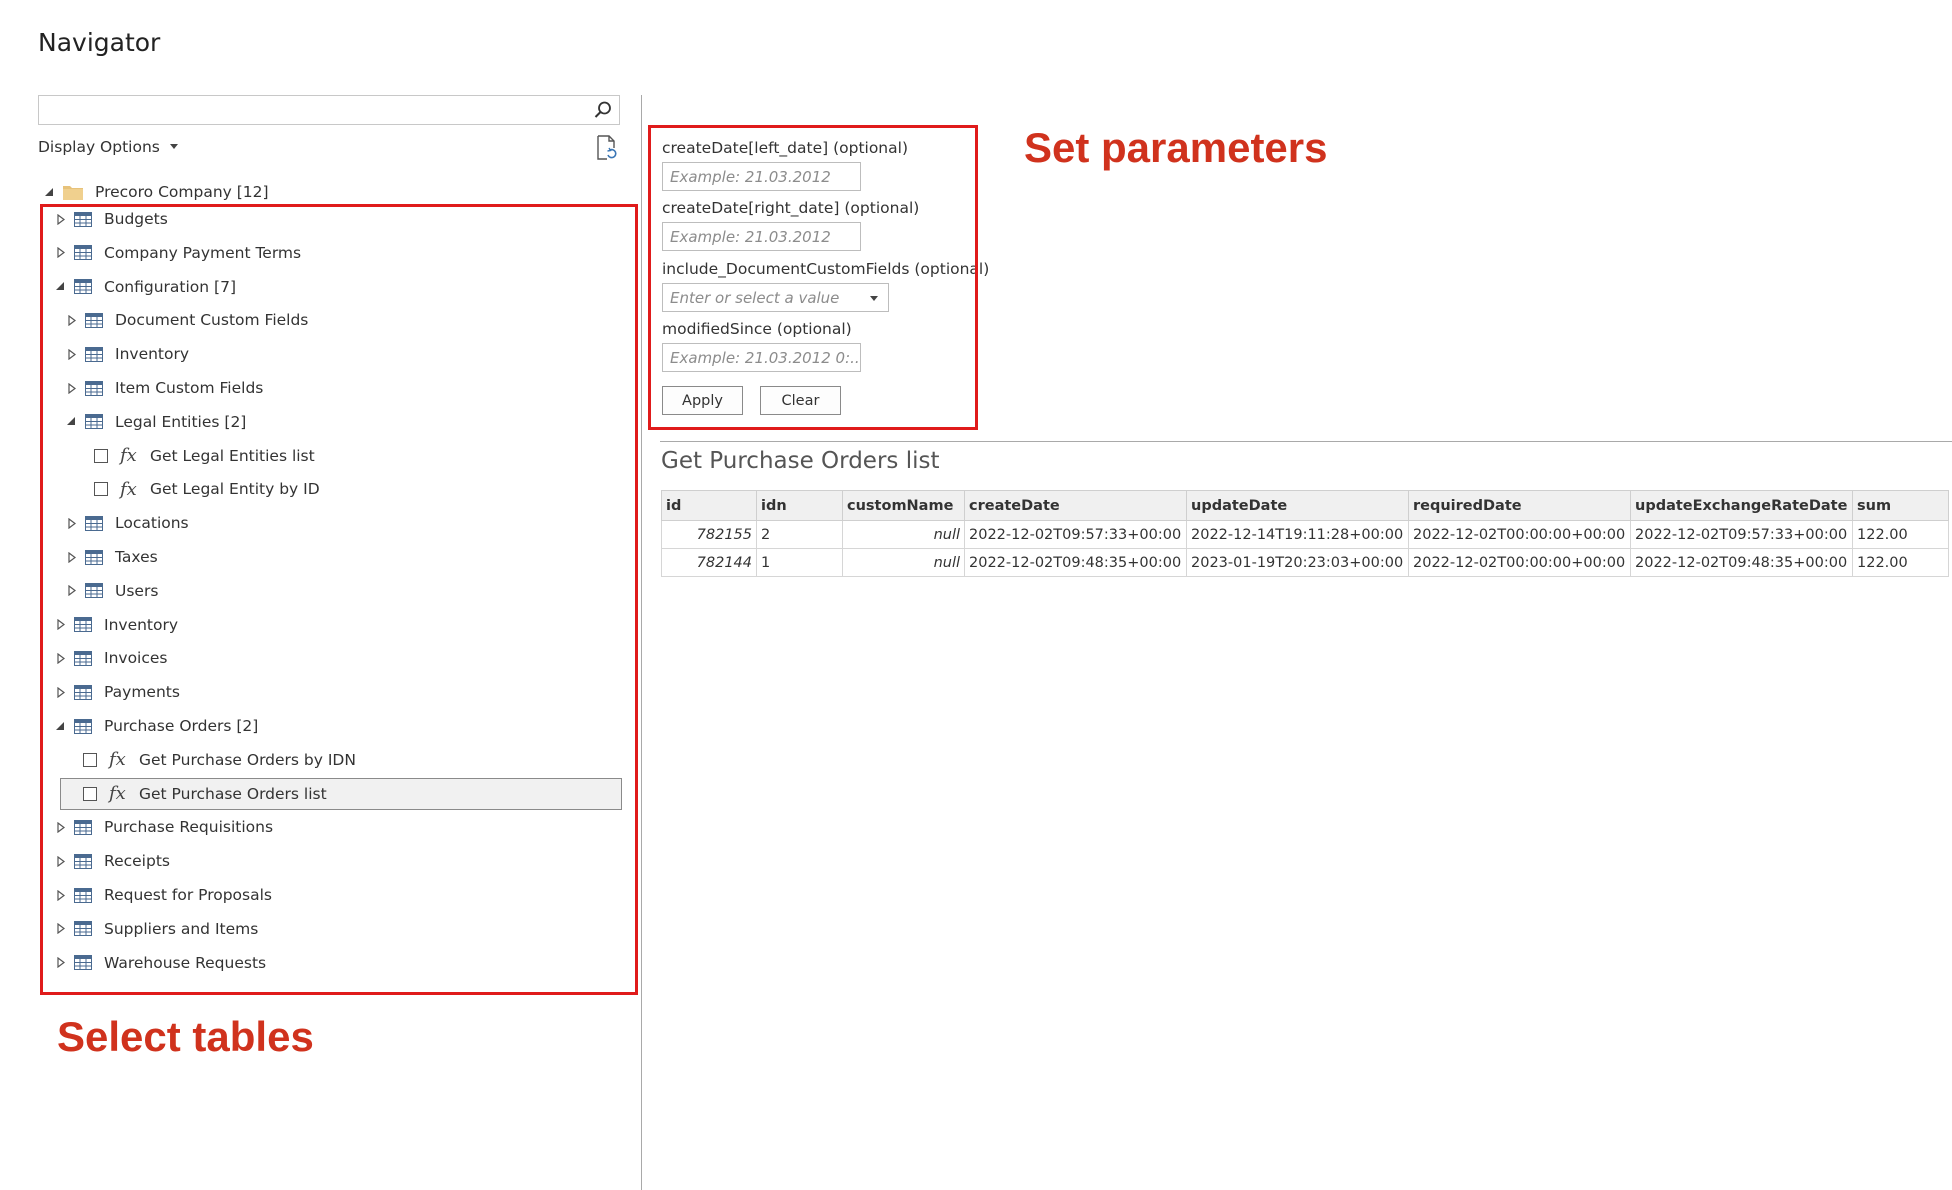 This screenshot has width=1952, height=1190. Describe the element at coordinates (709, 534) in the screenshot. I see `table-cell: 782155` at that location.